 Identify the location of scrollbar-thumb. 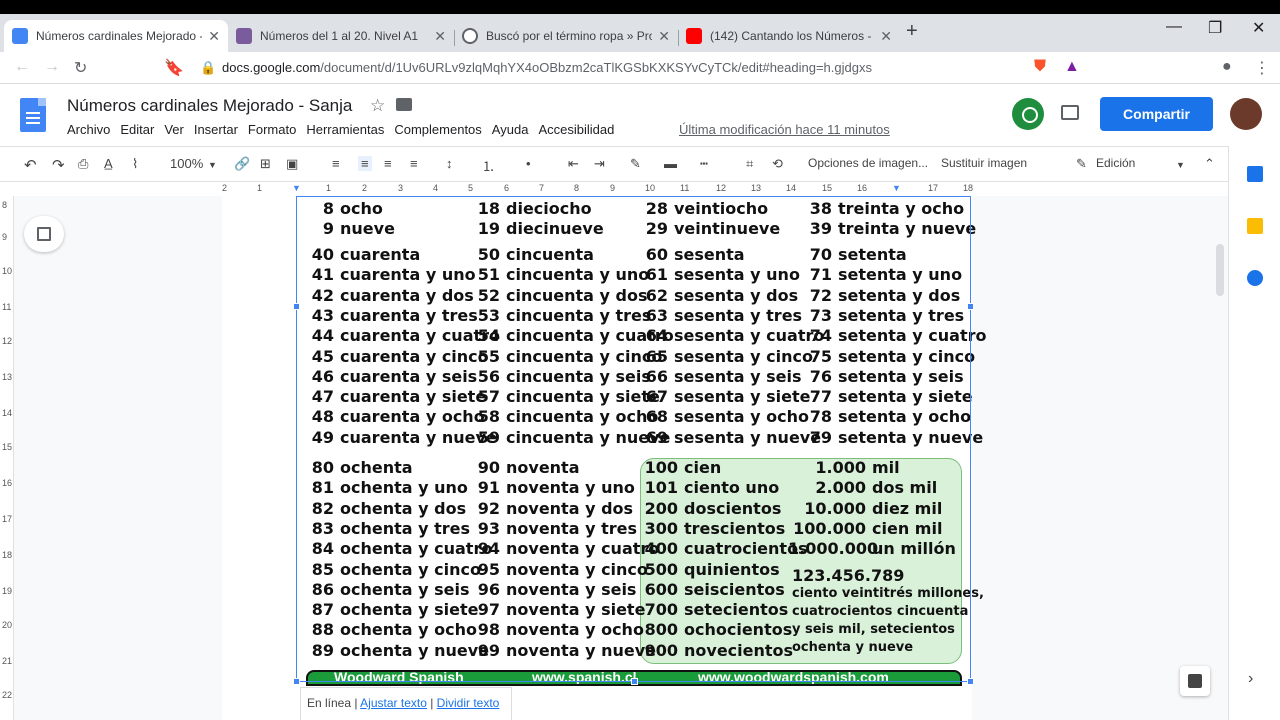
(1220, 270).